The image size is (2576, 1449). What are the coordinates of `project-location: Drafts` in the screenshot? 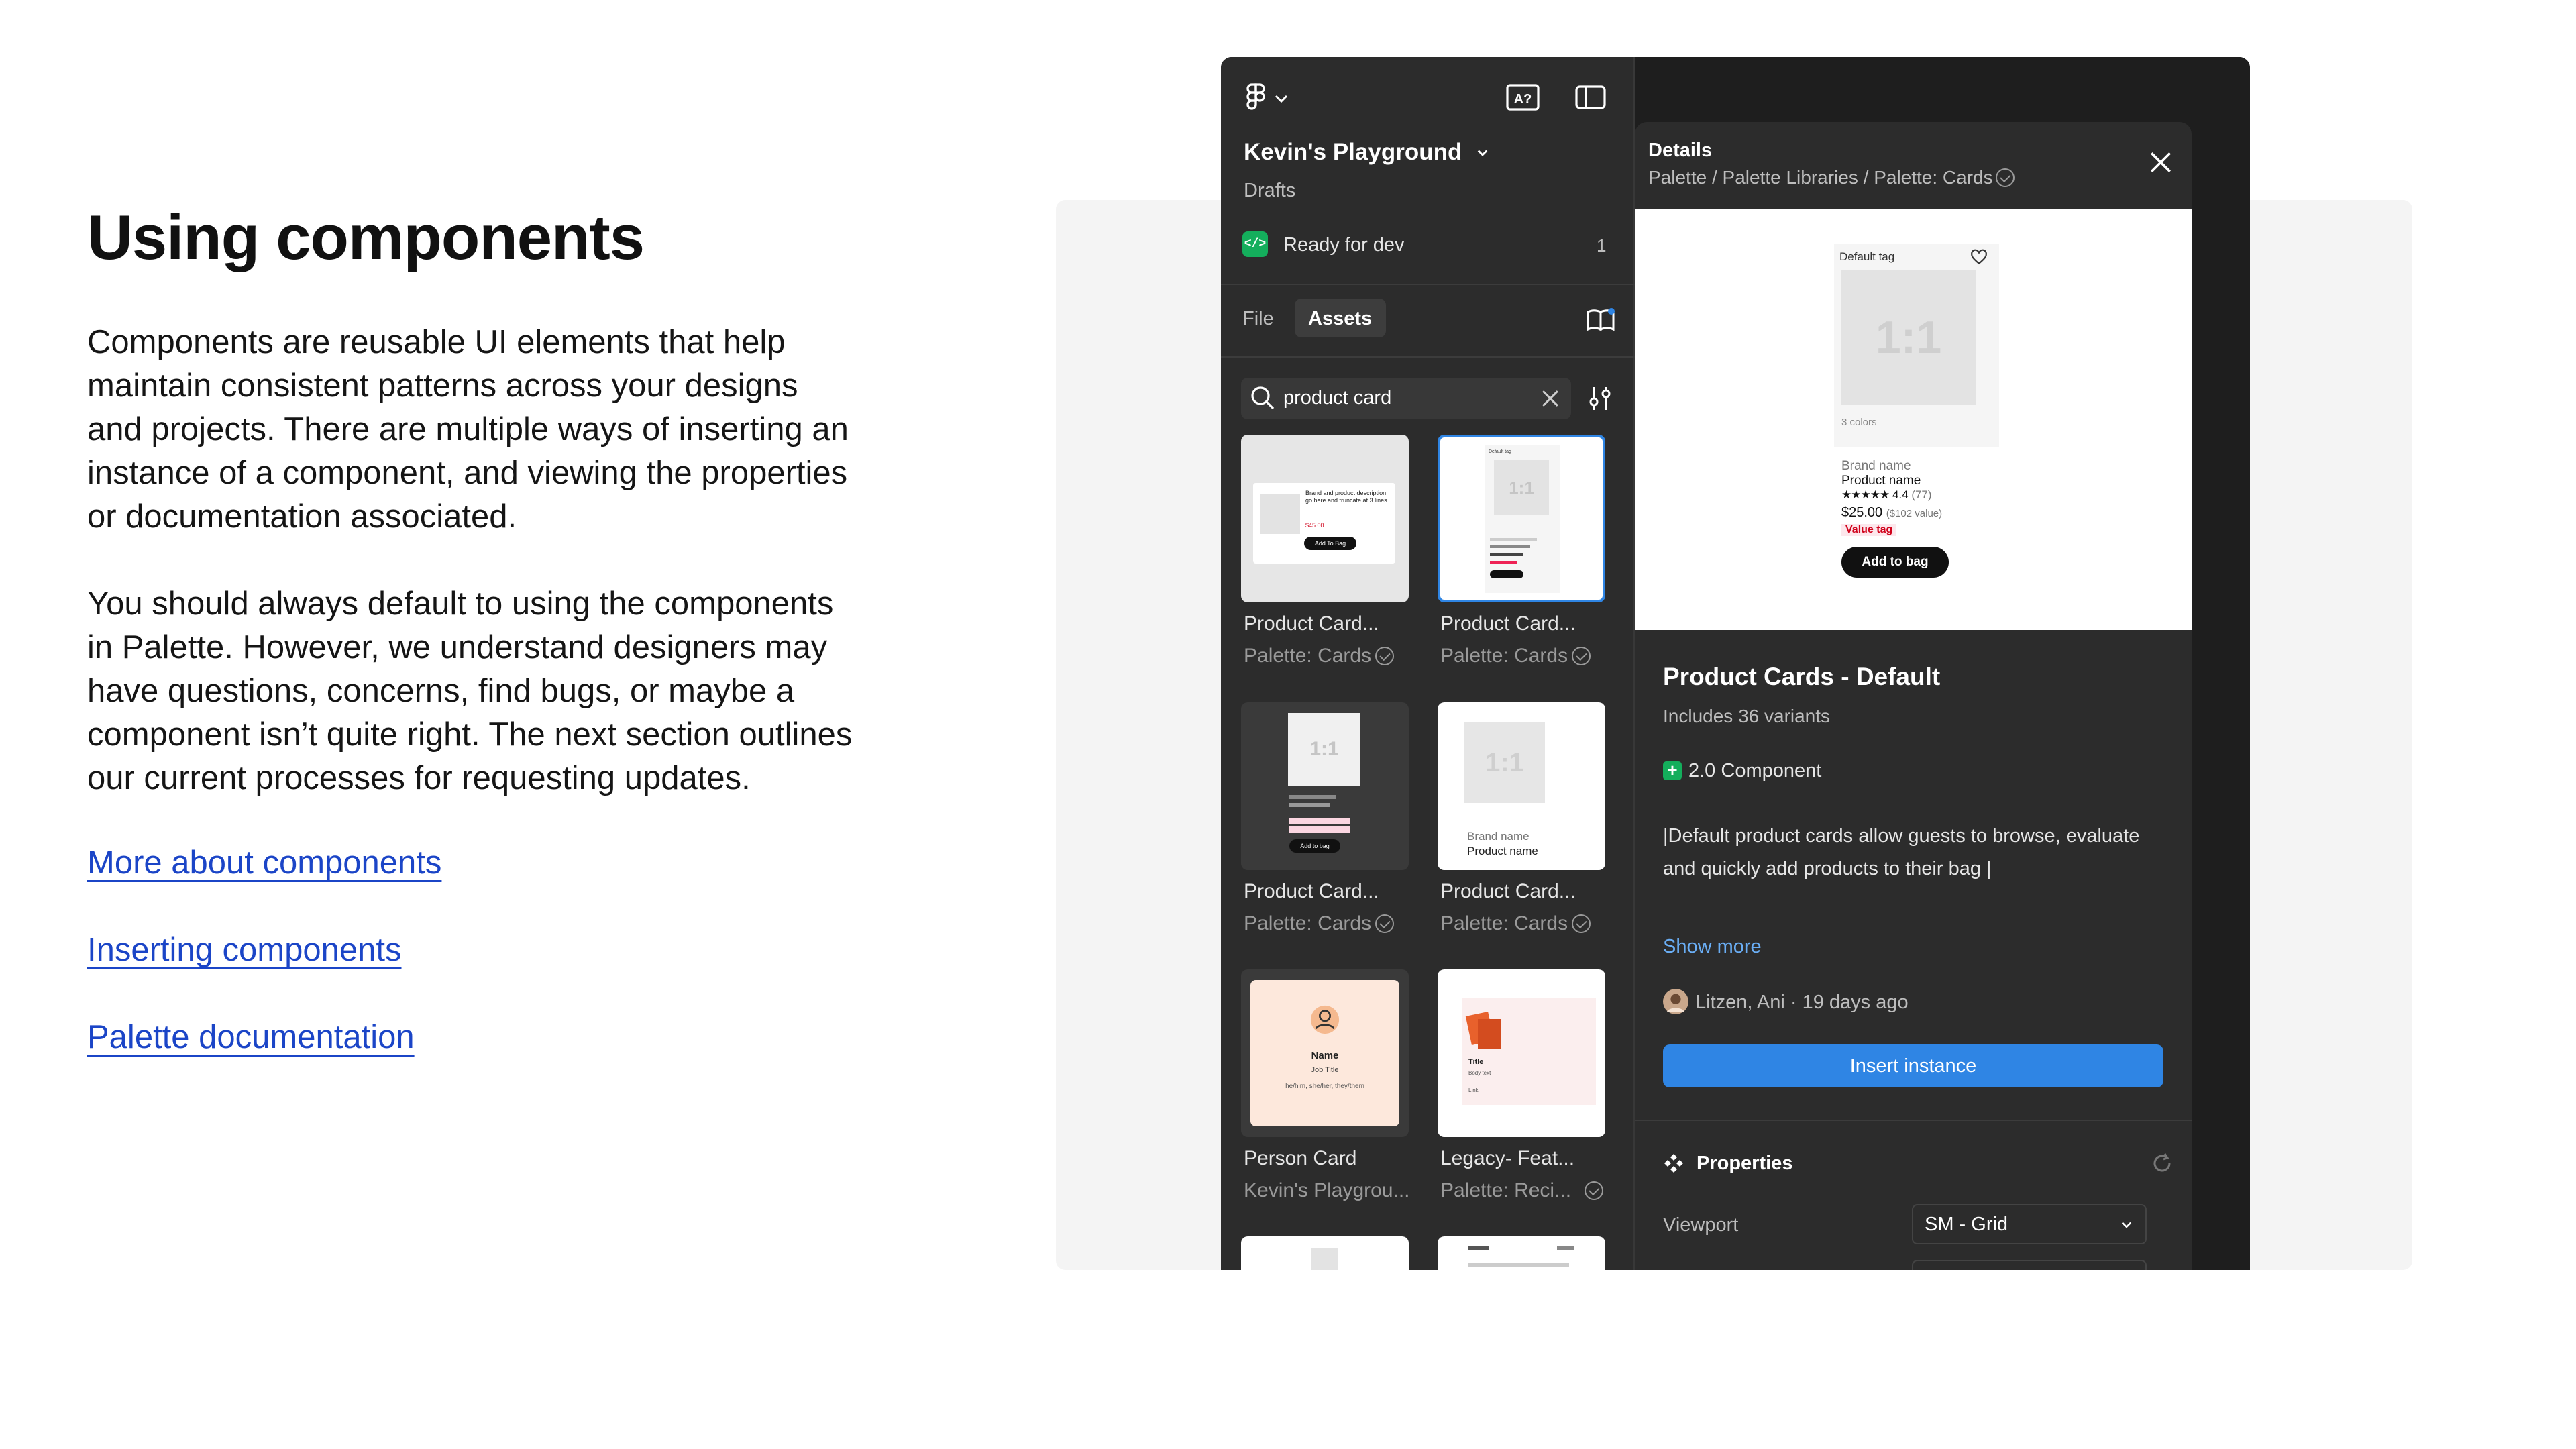 It's located at (1269, 191).